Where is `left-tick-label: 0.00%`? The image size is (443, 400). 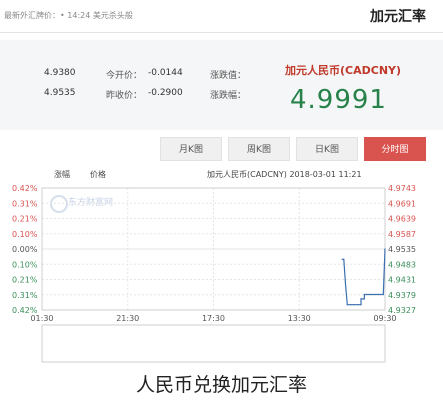
left-tick-label: 0.00% is located at coordinates (25, 249).